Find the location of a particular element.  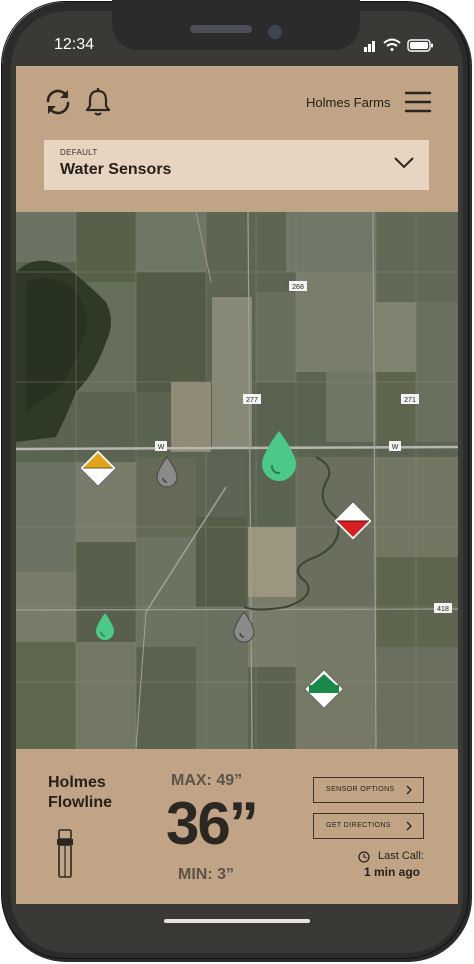

dropdown-value: Water Sensors is located at coordinates (116, 169).